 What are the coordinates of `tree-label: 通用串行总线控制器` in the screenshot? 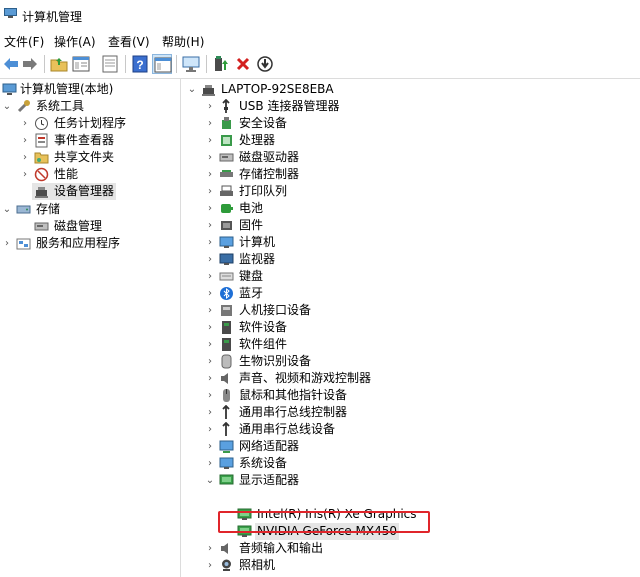 It's located at (293, 412).